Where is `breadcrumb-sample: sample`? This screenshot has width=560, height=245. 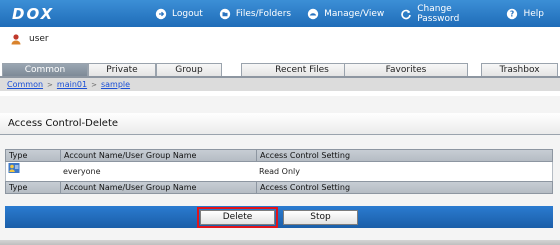
breadcrumb-sample: sample is located at coordinates (115, 84).